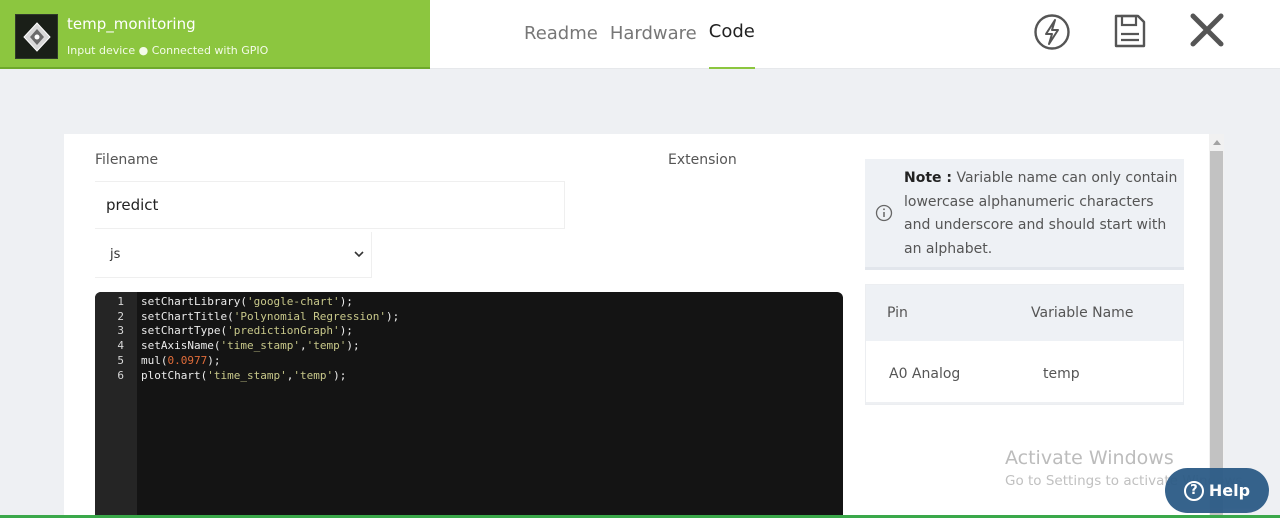 Image resolution: width=1280 pixels, height=518 pixels. What do you see at coordinates (1193, 490) in the screenshot?
I see `help-question-icon: ?` at bounding box center [1193, 490].